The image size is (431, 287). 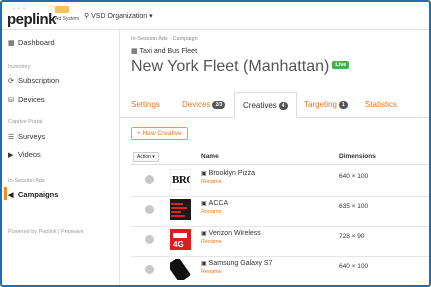 I want to click on sidebar-item-label: Devices, so click(x=31, y=99).